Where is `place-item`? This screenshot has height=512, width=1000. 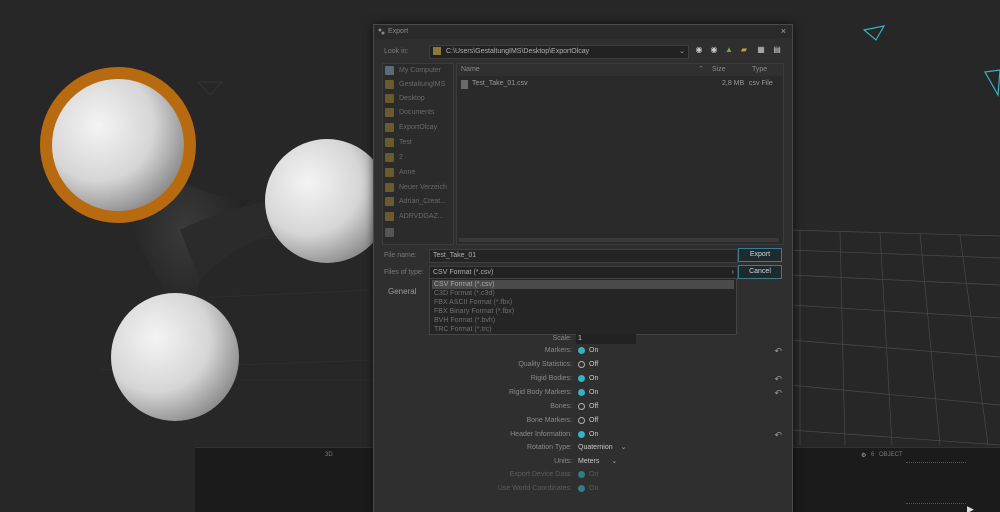 place-item is located at coordinates (418, 233).